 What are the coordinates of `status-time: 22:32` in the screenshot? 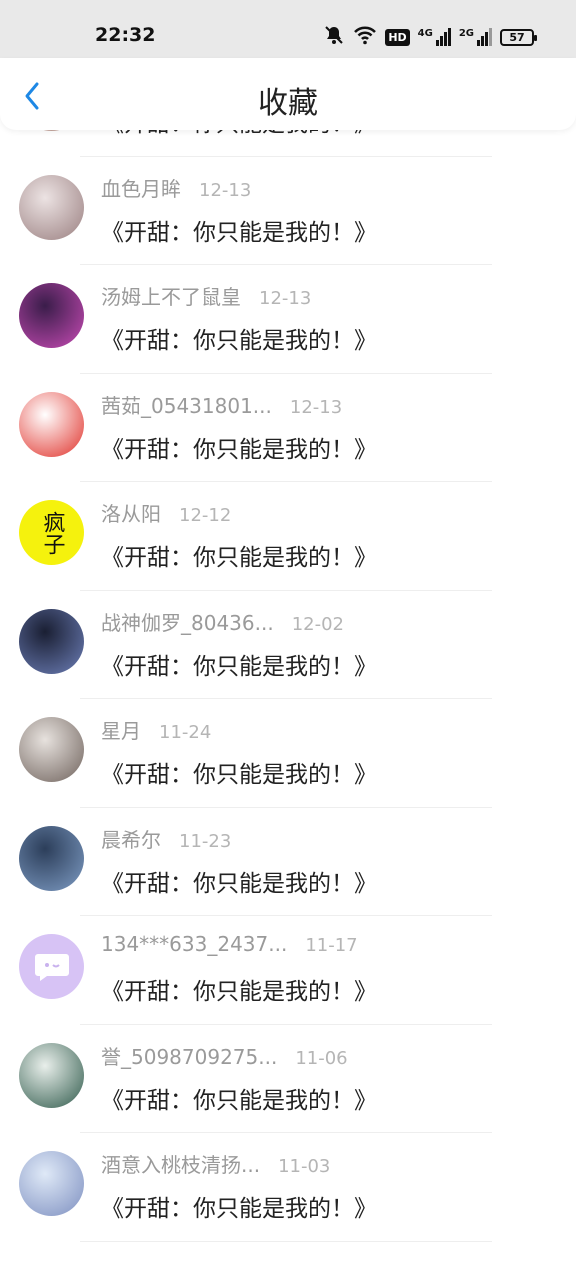 It's located at (125, 35).